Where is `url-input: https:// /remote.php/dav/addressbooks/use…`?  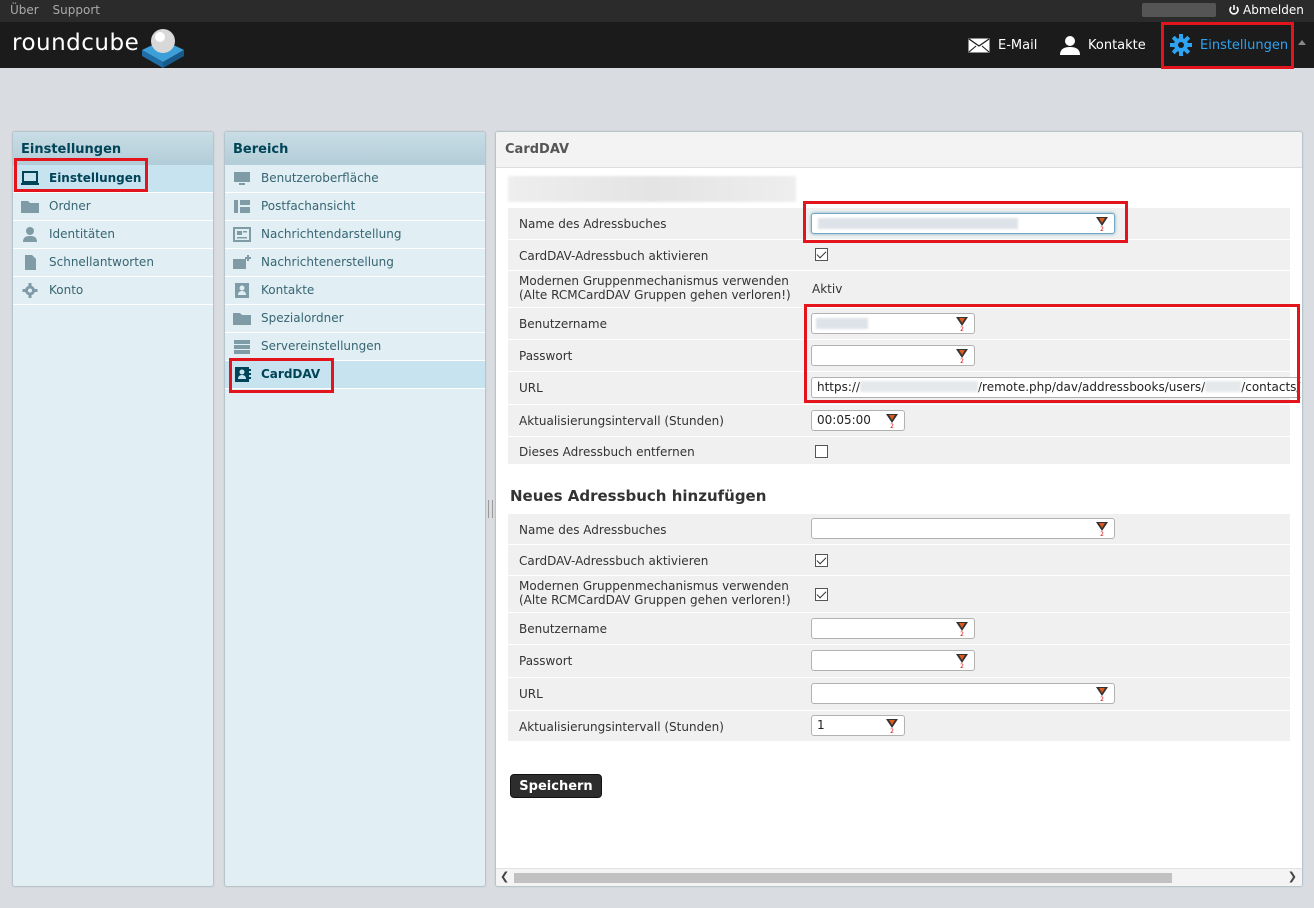 url-input: https:// /remote.php/dav/addressbooks/use… is located at coordinates (1056, 387).